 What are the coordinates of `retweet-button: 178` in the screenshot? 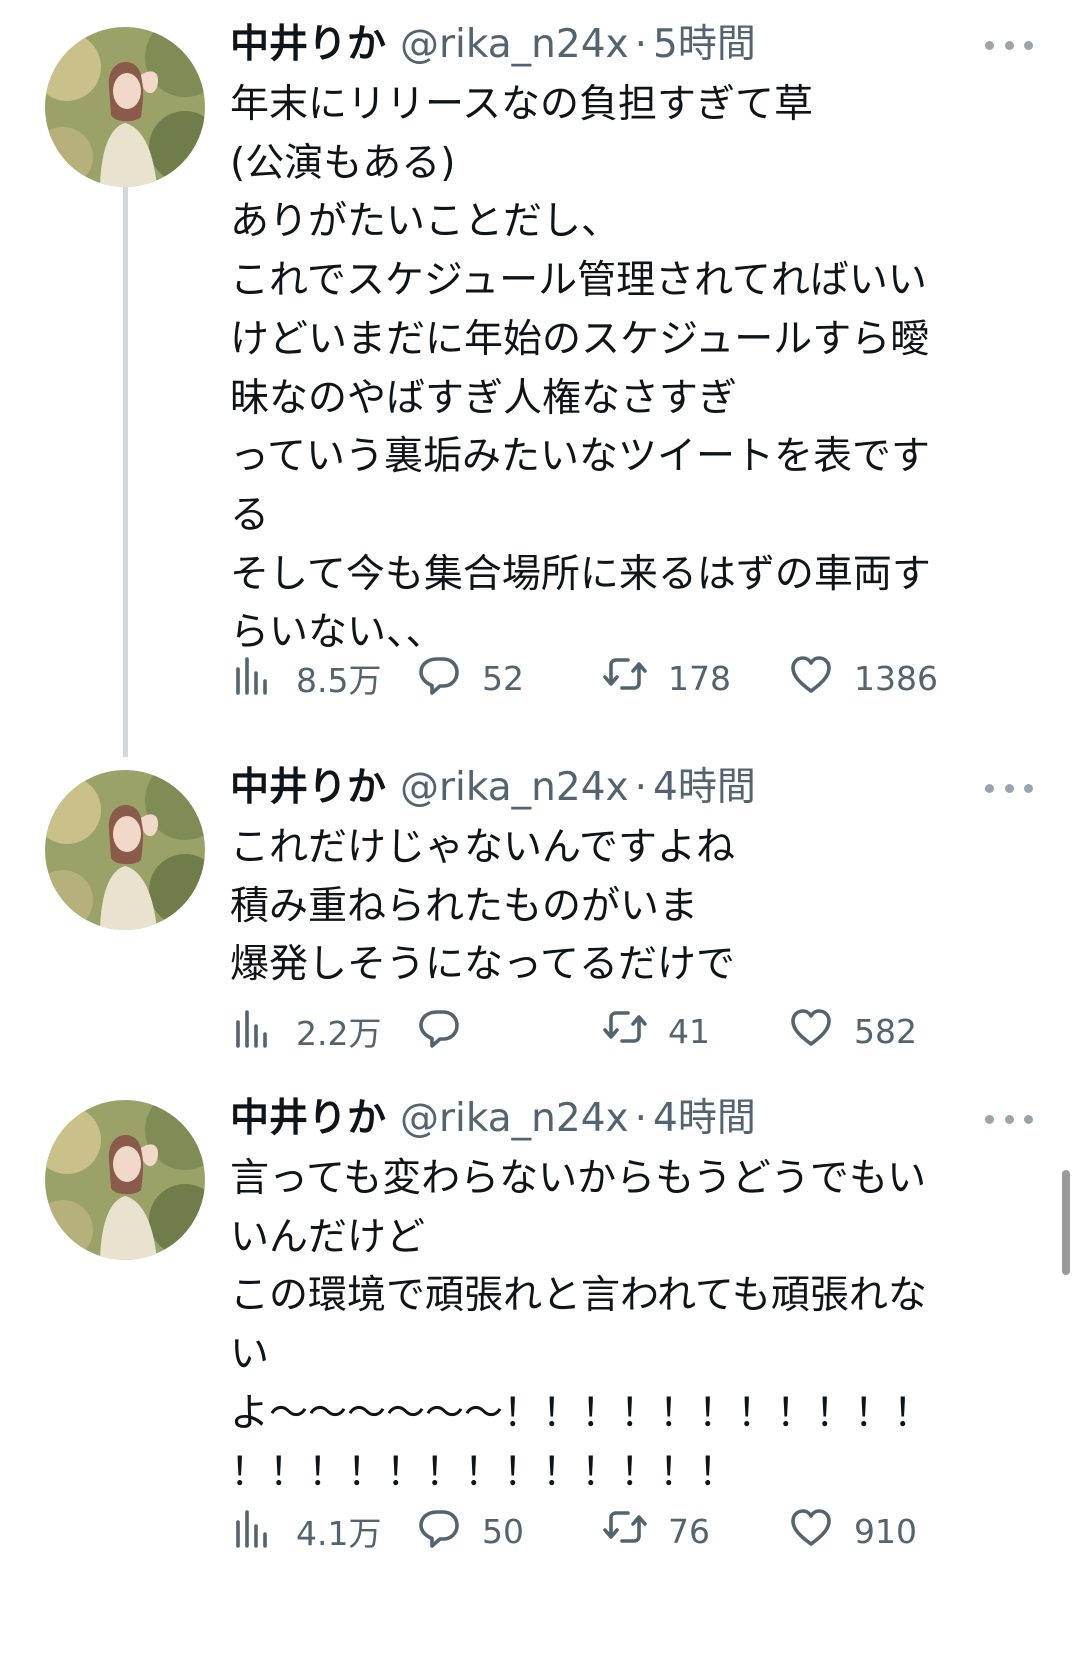 It's located at (666, 678).